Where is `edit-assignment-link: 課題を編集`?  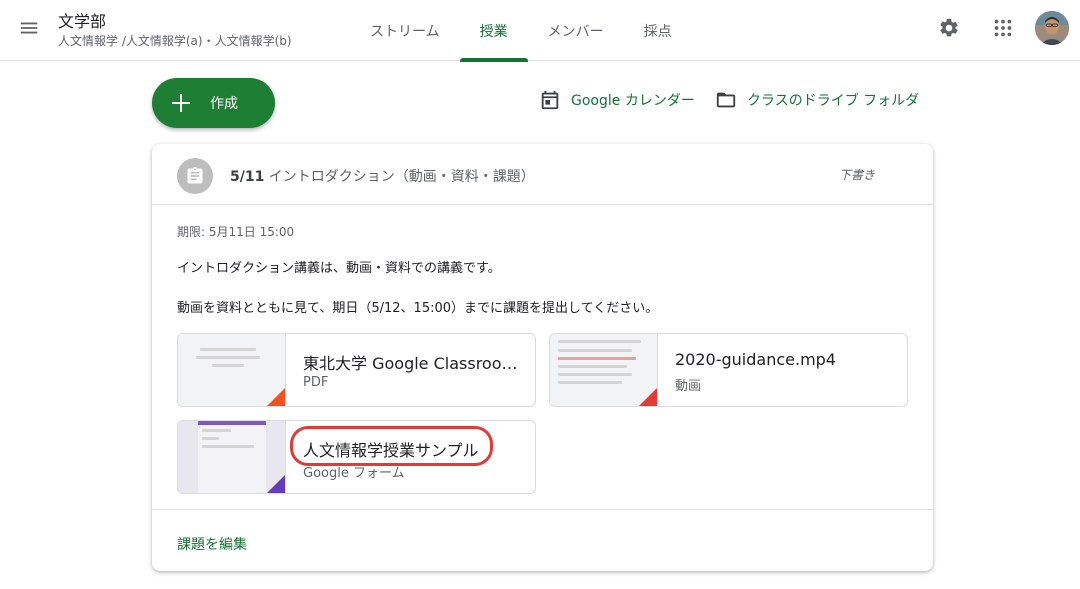
edit-assignment-link: 課題を編集 is located at coordinates (212, 544).